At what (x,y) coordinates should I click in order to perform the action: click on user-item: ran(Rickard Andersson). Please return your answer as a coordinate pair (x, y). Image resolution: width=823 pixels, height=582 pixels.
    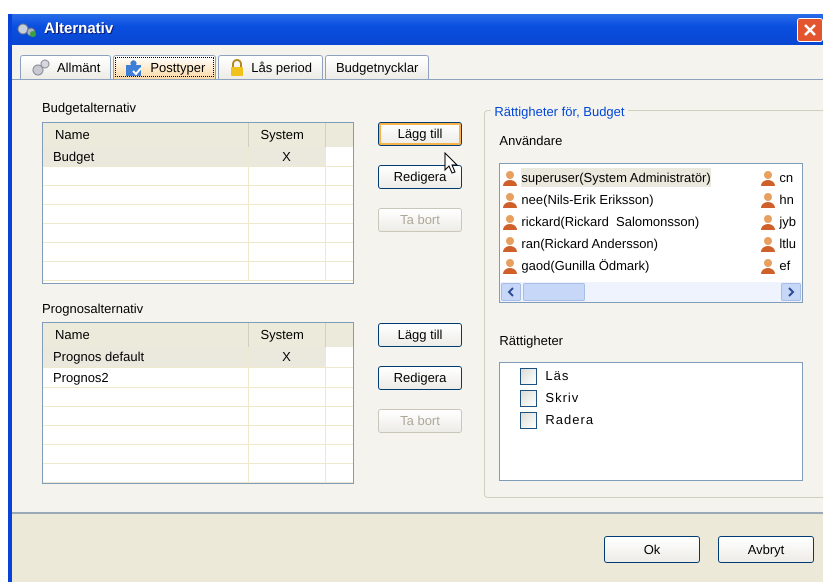
    Looking at the image, I should click on (589, 244).